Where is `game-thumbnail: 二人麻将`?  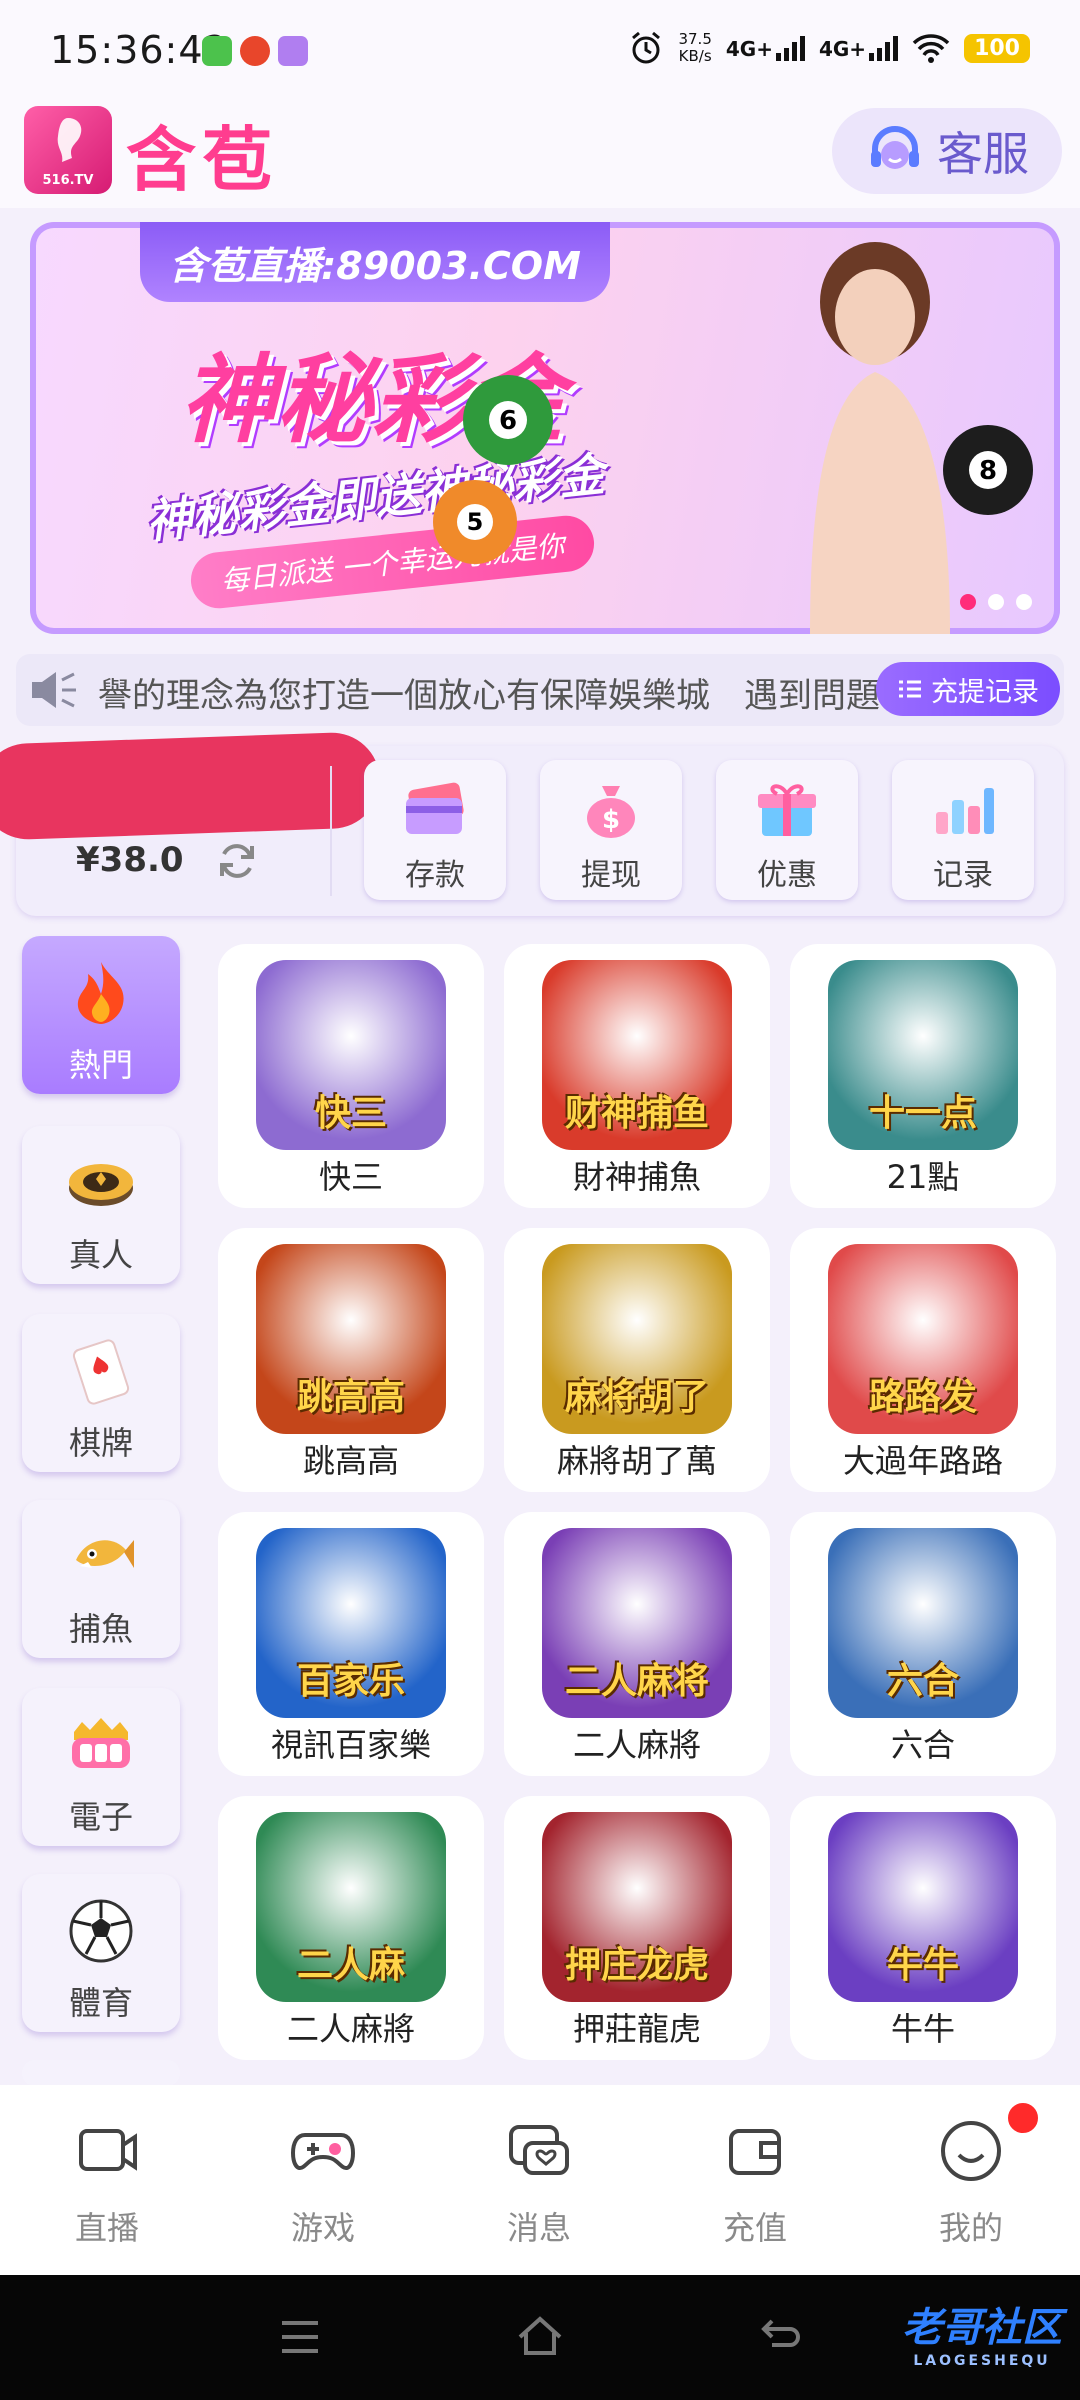
game-thumbnail: 二人麻将 is located at coordinates (637, 1623).